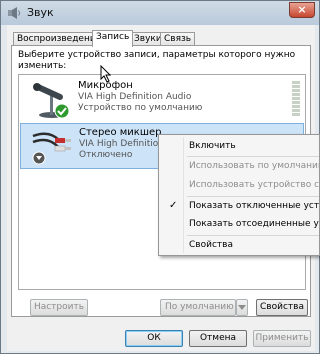  What do you see at coordinates (178, 39) in the screenshot?
I see `tab-communications: Связь` at bounding box center [178, 39].